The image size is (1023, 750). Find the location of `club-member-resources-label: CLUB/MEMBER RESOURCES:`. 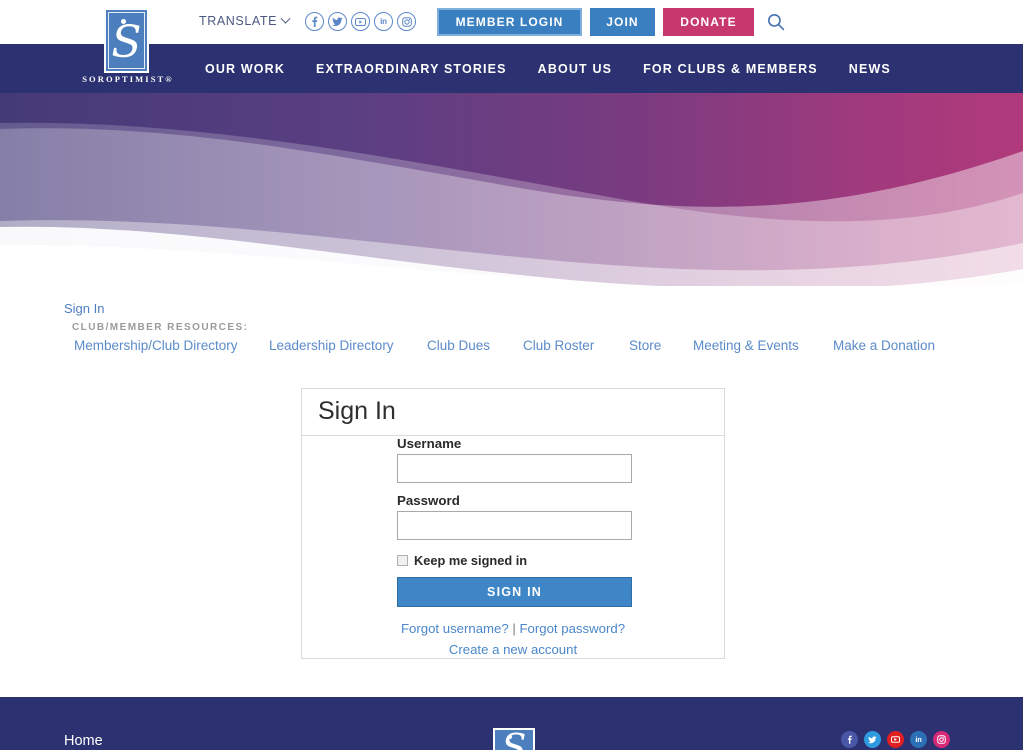

club-member-resources-label: CLUB/MEMBER RESOURCES: is located at coordinates (160, 327).